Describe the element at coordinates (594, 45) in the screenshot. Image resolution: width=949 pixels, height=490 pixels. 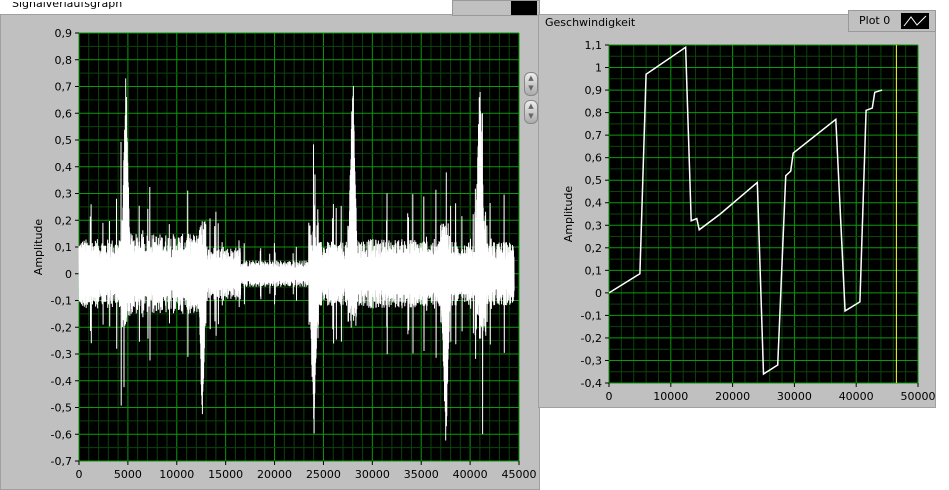
I see `y-tick-label: 1,1` at that location.